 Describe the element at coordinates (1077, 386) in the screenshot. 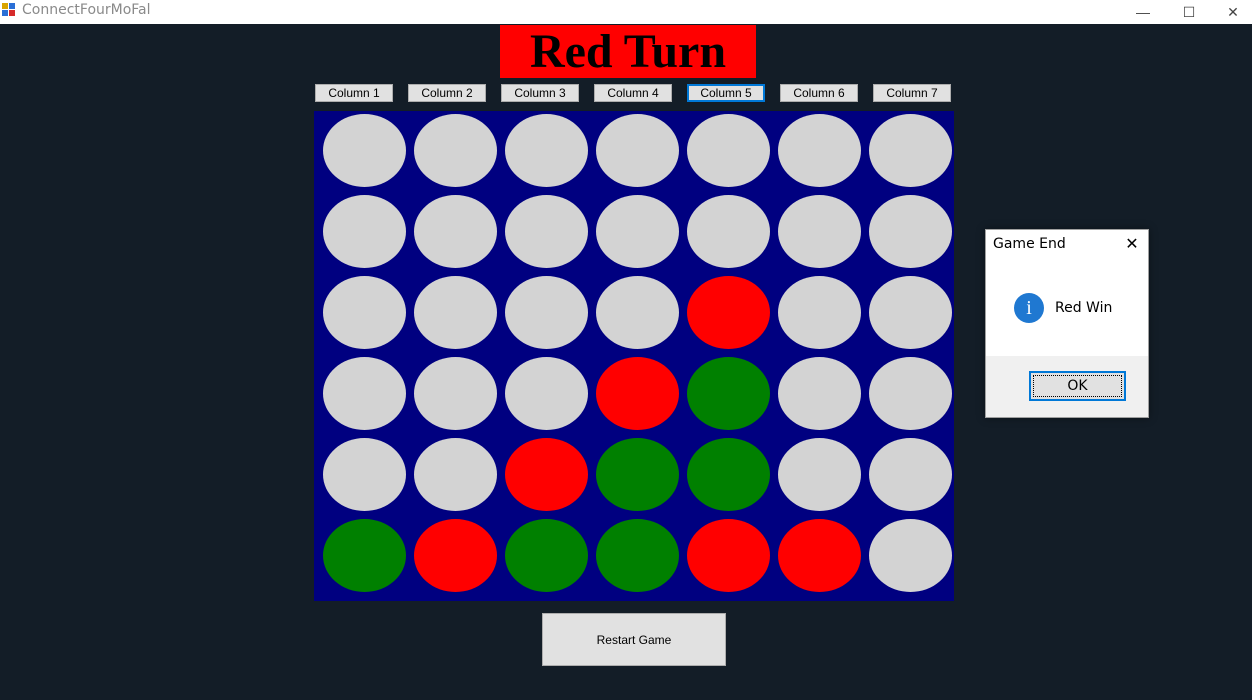

I see `ok-button: OK` at that location.